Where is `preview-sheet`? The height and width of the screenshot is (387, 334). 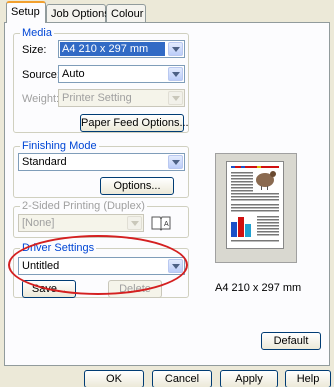
preview-sheet is located at coordinates (255, 205).